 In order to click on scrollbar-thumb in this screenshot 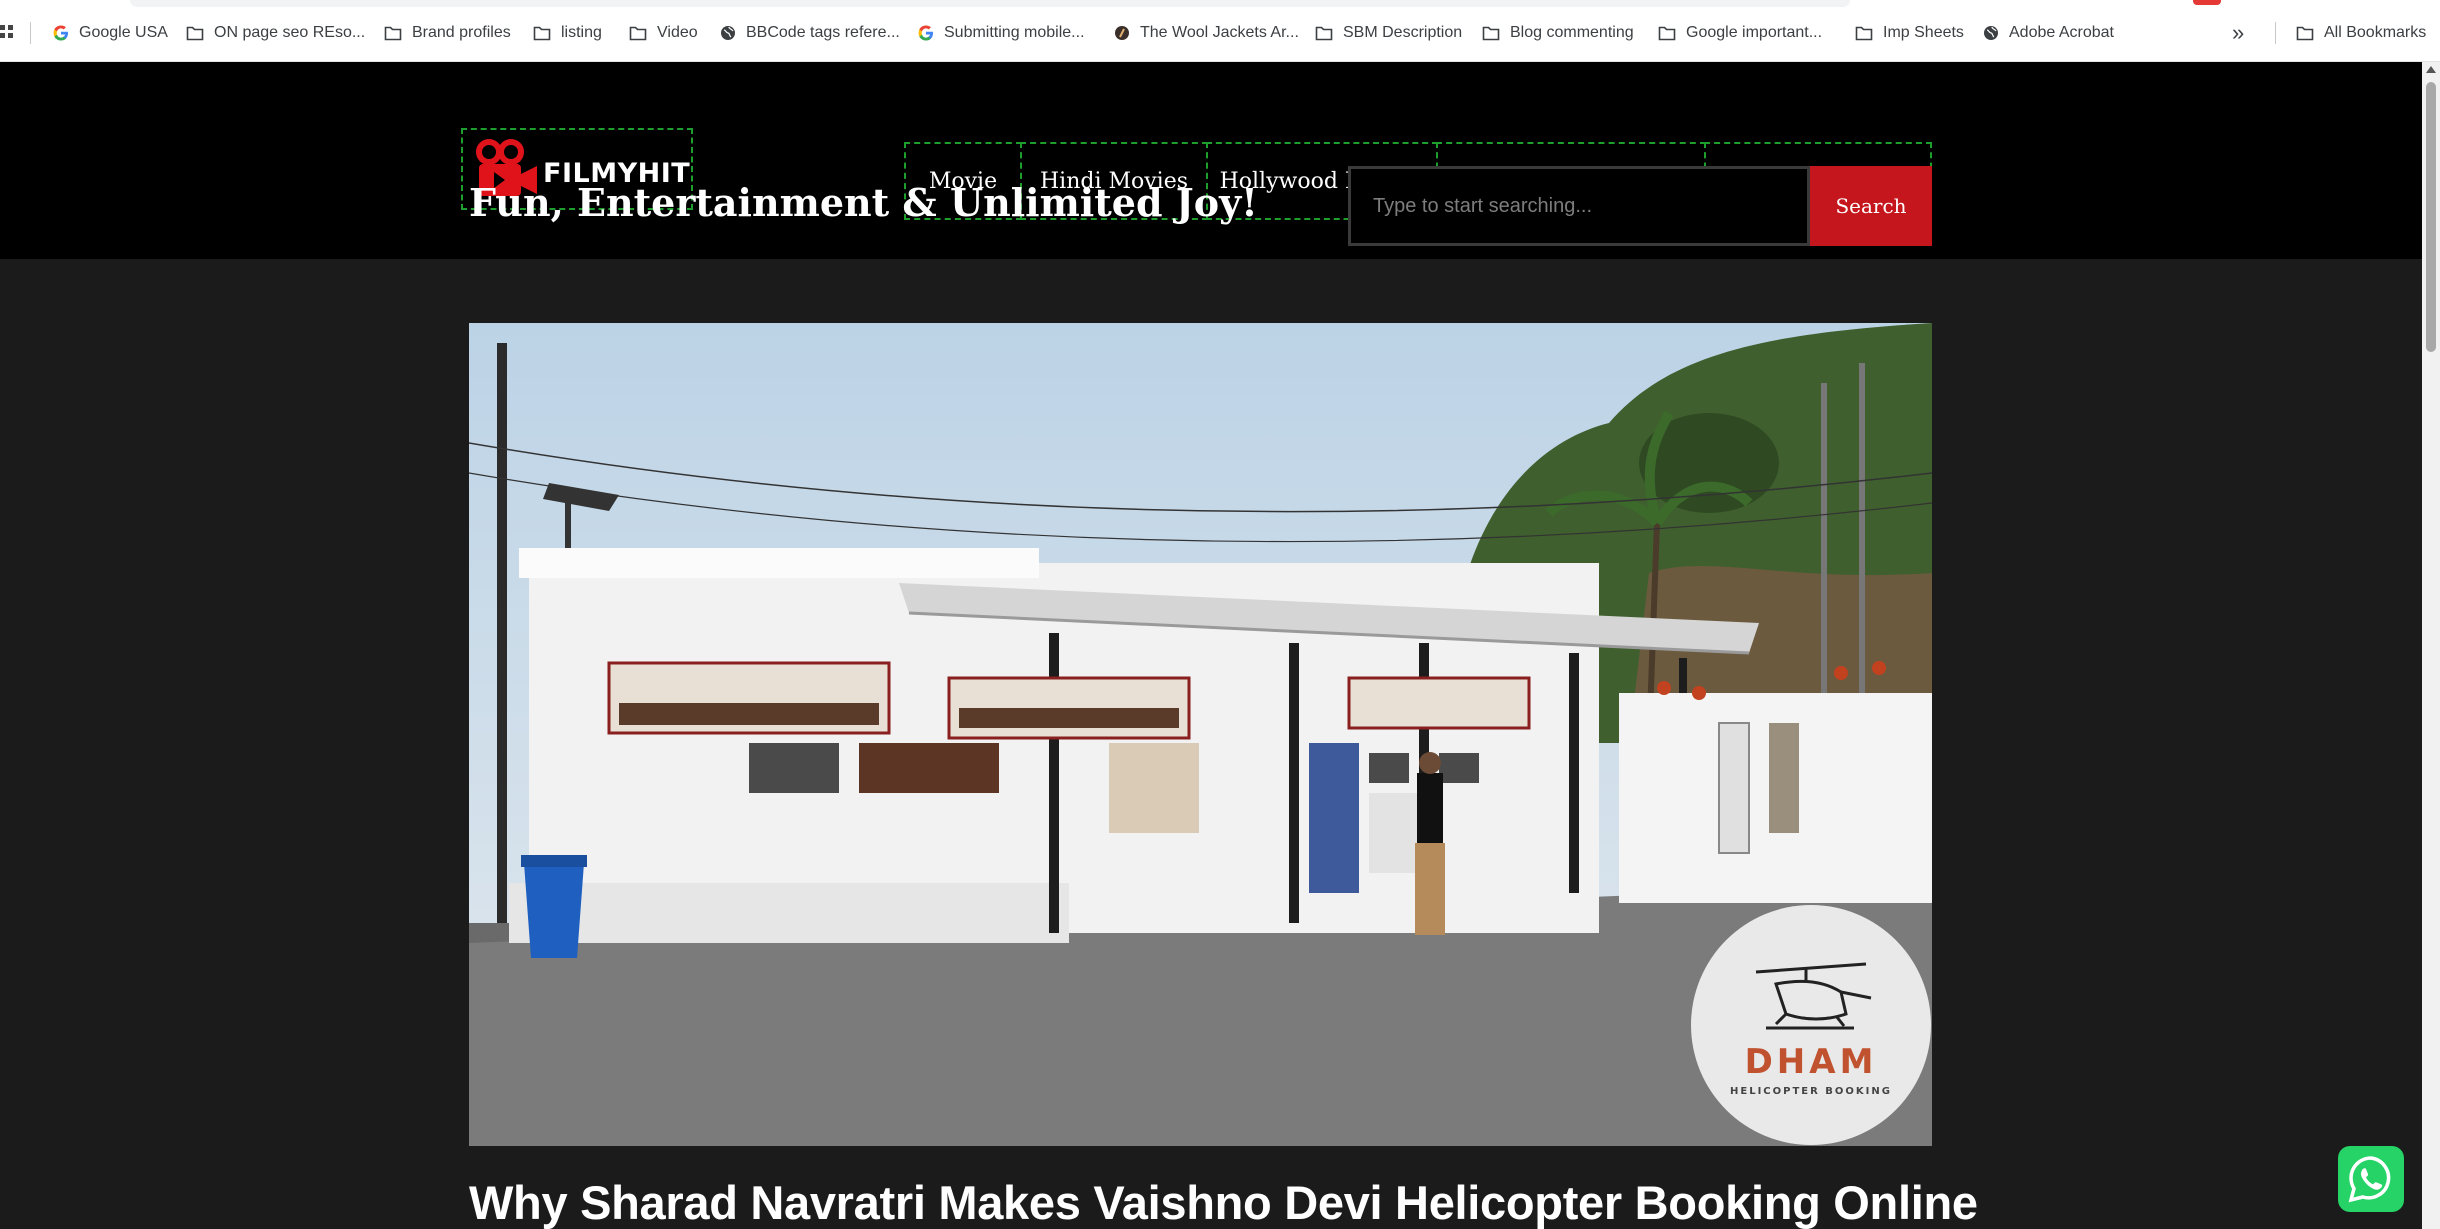, I will do `click(2431, 217)`.